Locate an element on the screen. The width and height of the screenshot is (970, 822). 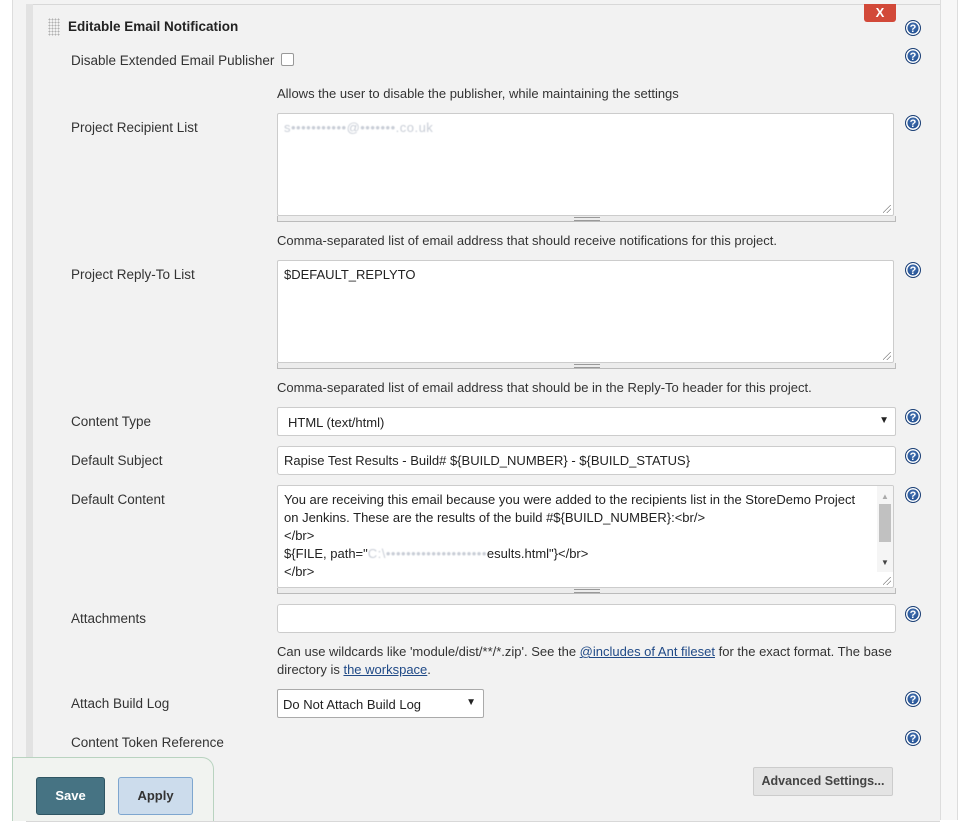
default-subject-label: Default Subject is located at coordinates (117, 460).